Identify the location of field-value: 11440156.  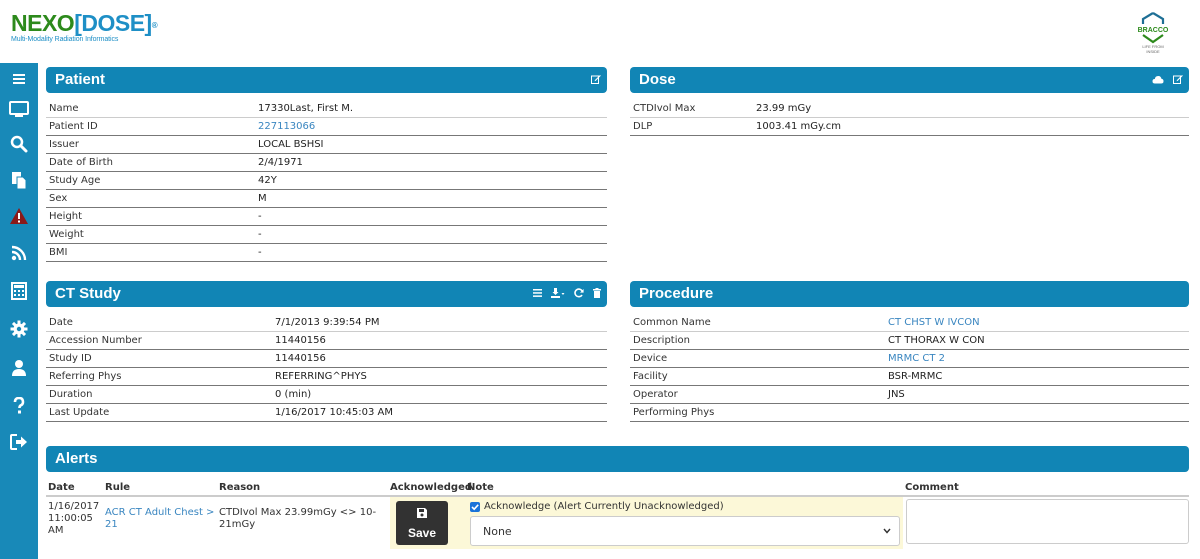
(300, 340).